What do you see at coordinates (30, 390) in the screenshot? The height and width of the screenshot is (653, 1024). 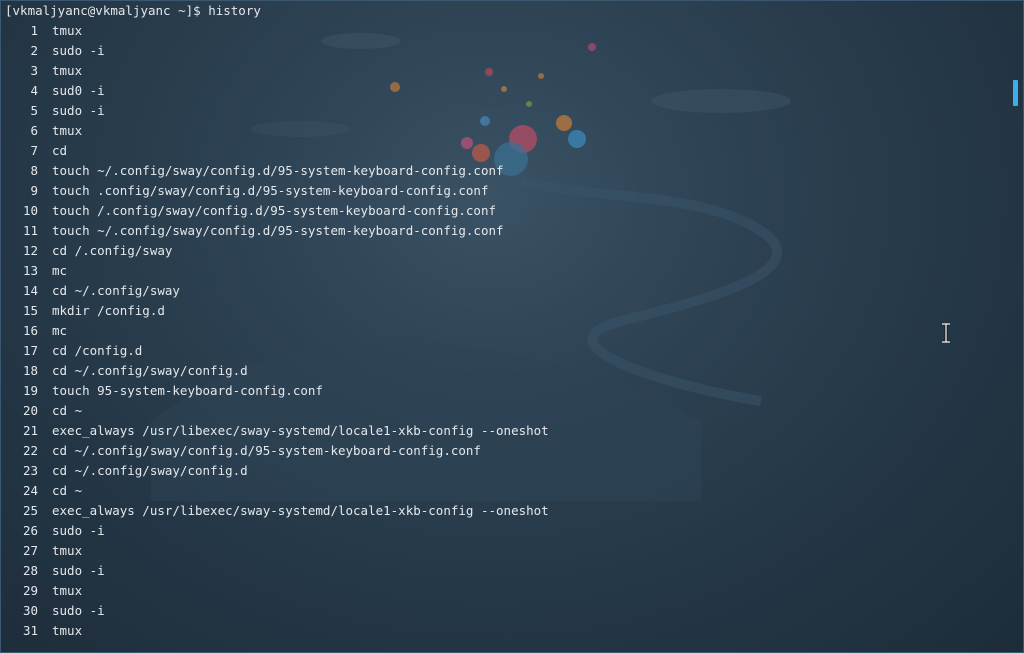 I see `history-number: 19` at bounding box center [30, 390].